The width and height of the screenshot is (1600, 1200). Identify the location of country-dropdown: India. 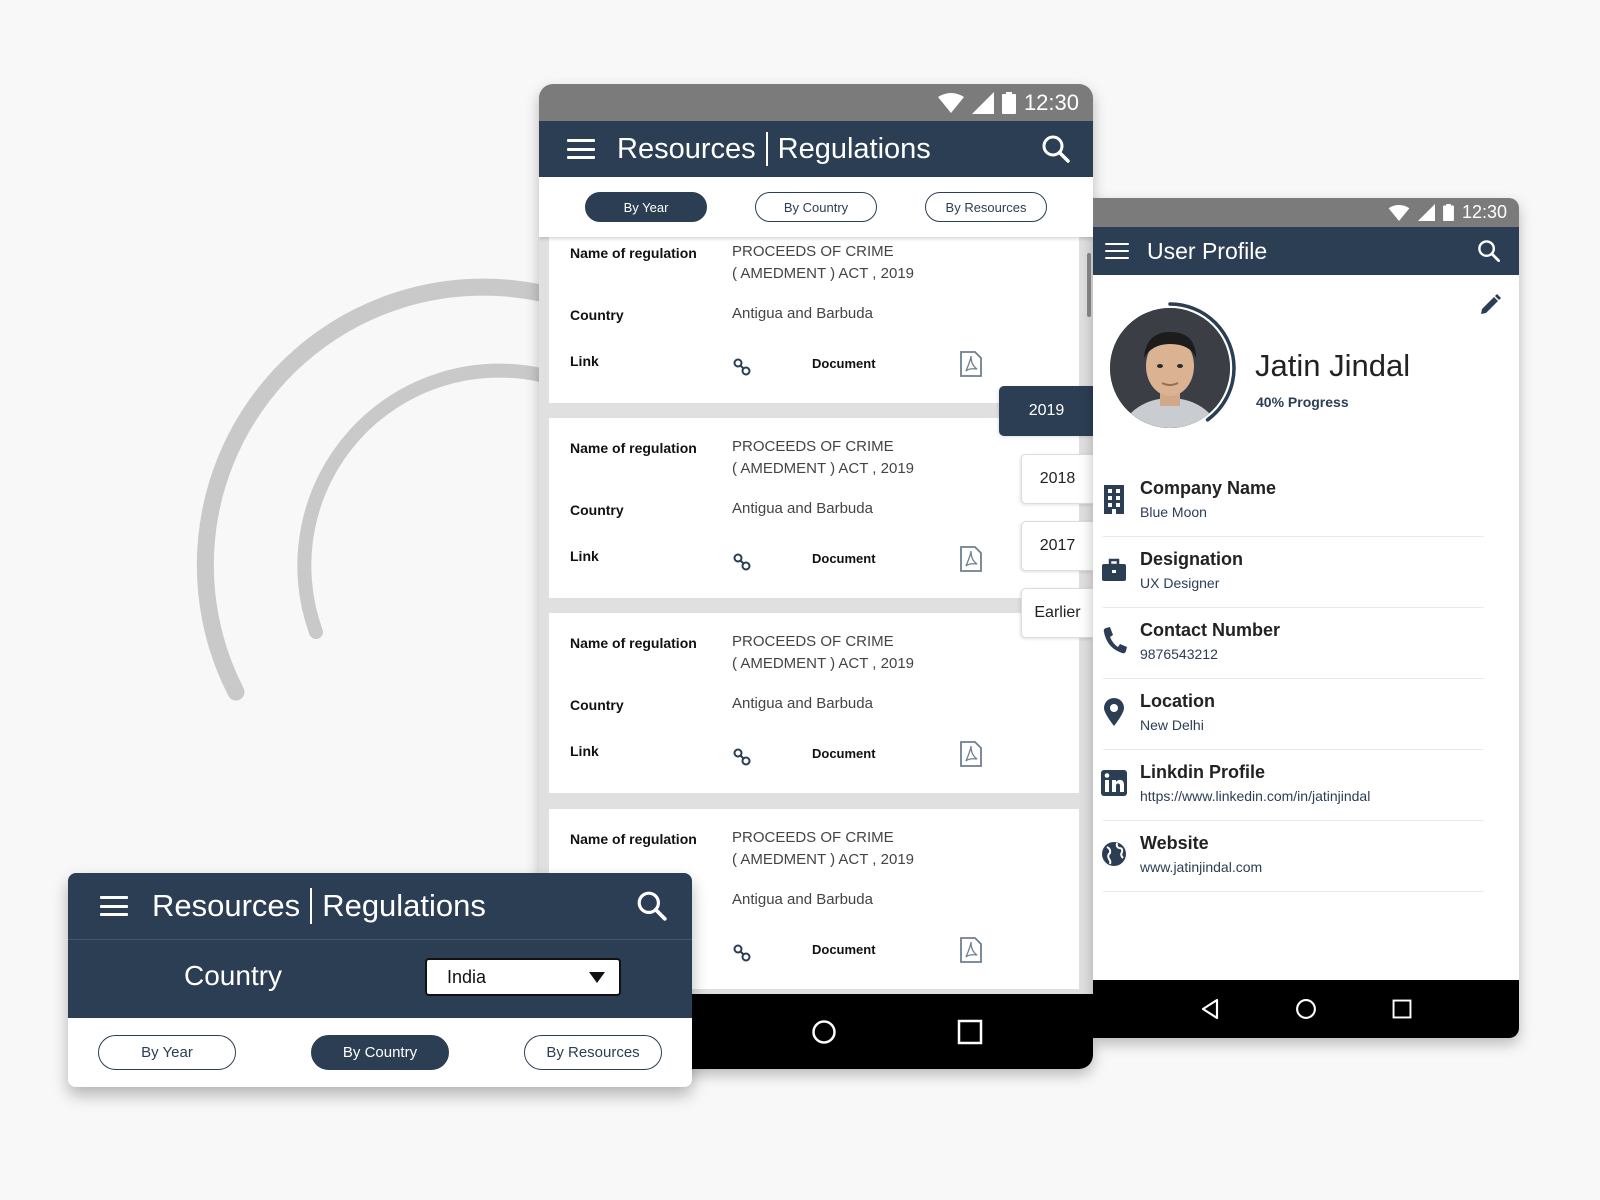
(523, 977).